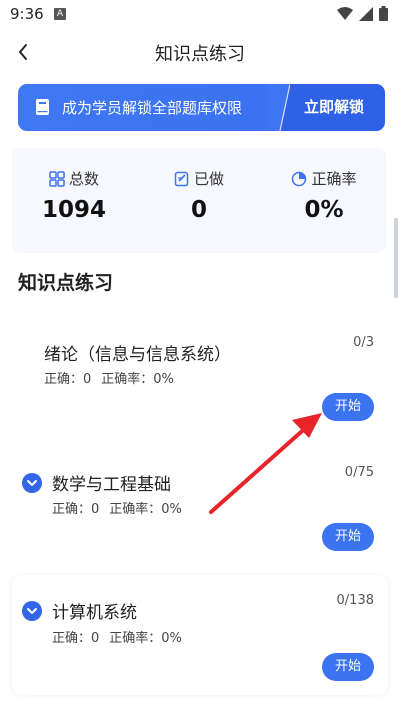  I want to click on stat-label: 正确率, so click(334, 179).